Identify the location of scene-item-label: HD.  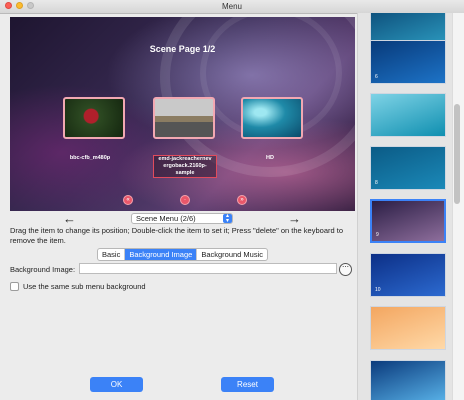
(270, 158).